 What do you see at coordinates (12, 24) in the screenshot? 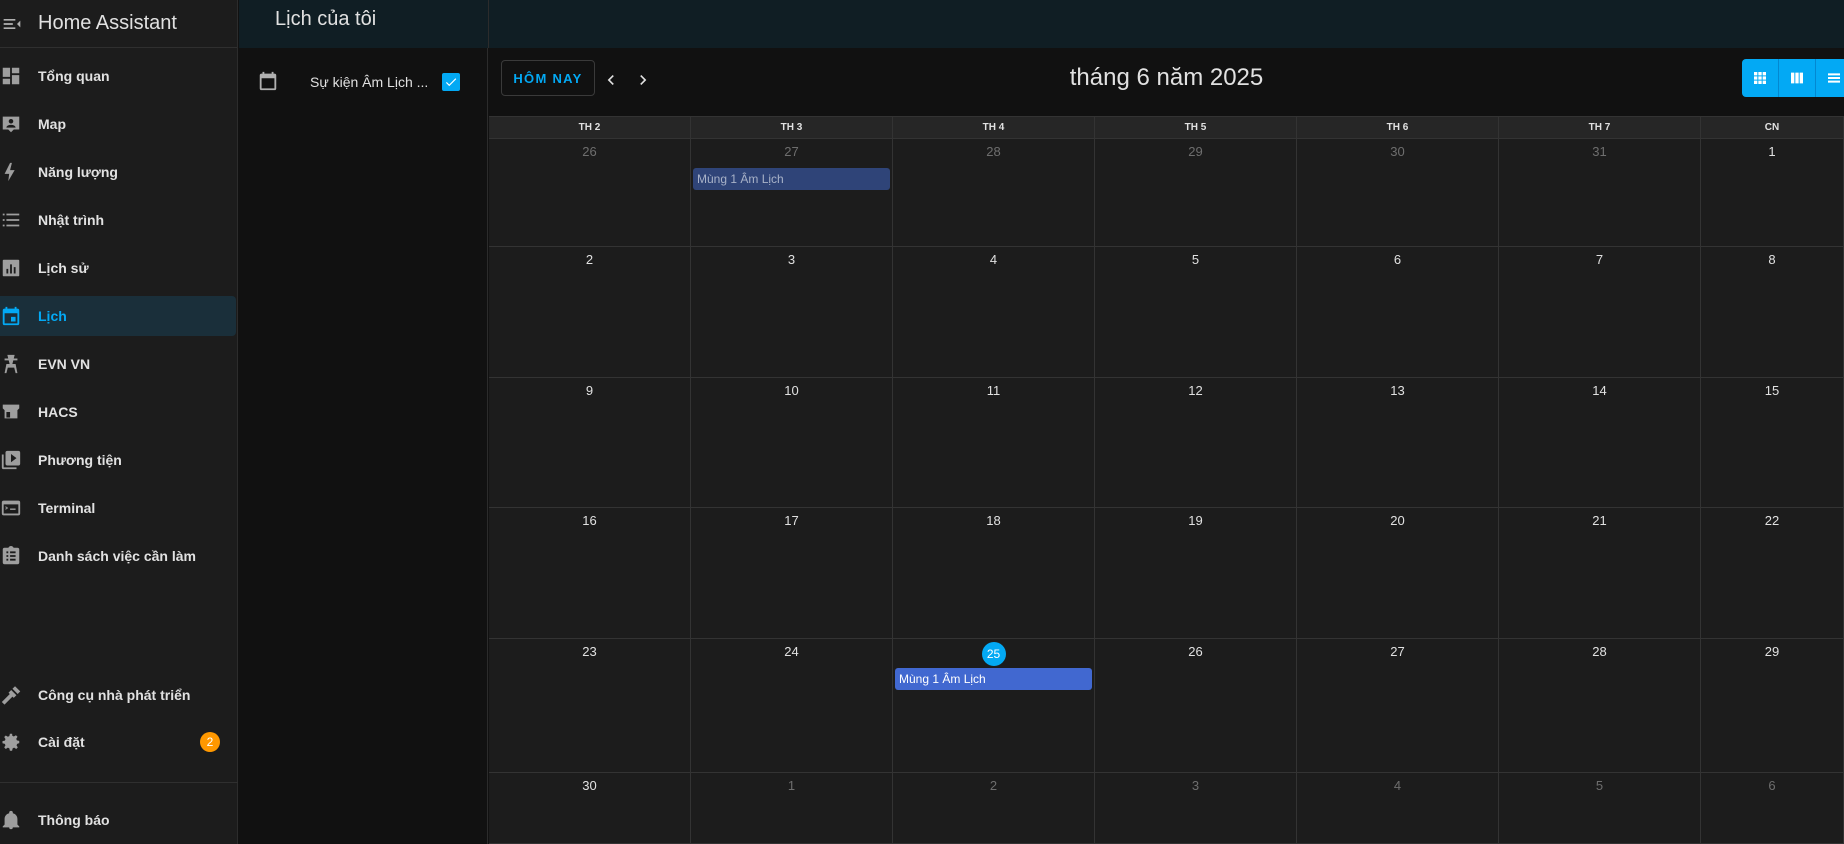
I see `menu-collapse-icon` at bounding box center [12, 24].